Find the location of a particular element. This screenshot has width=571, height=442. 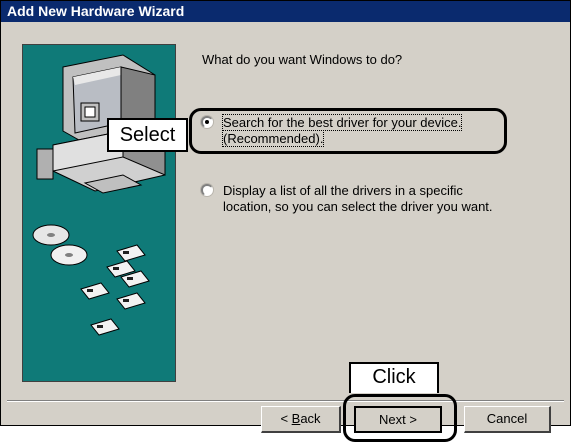

option-1-line-2: (Recommended). is located at coordinates (273, 138).